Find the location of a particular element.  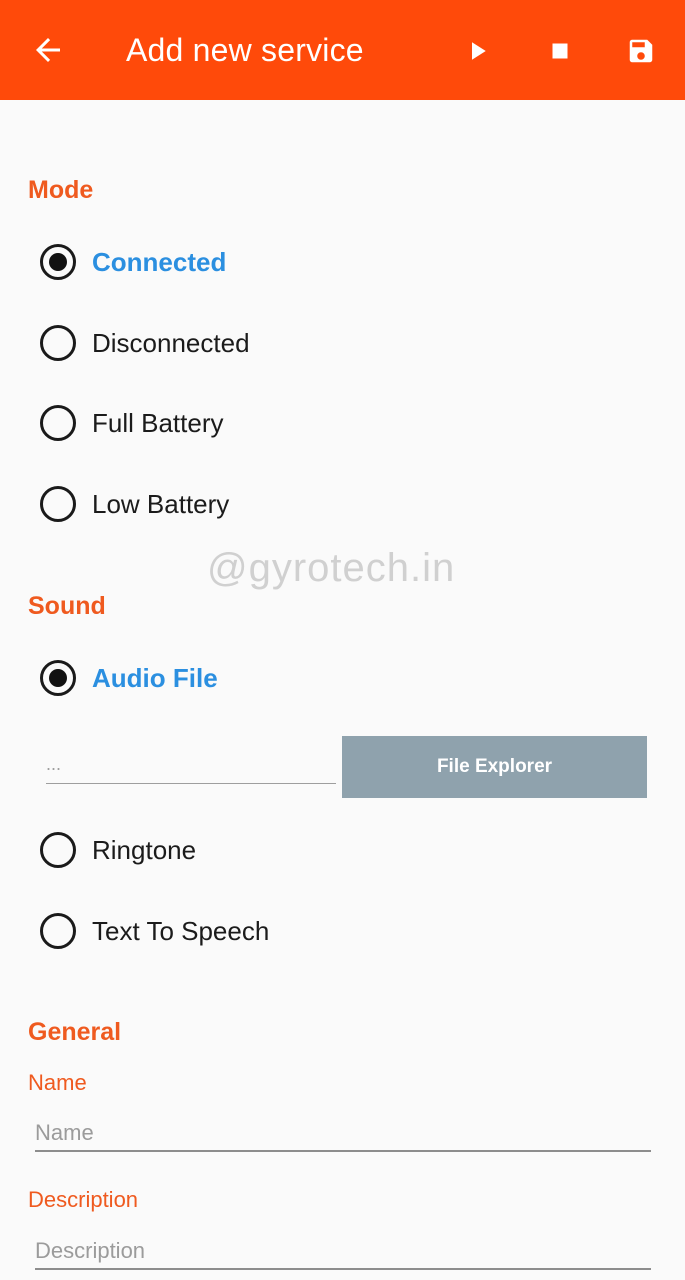

name-label: Name is located at coordinates (57, 1082).